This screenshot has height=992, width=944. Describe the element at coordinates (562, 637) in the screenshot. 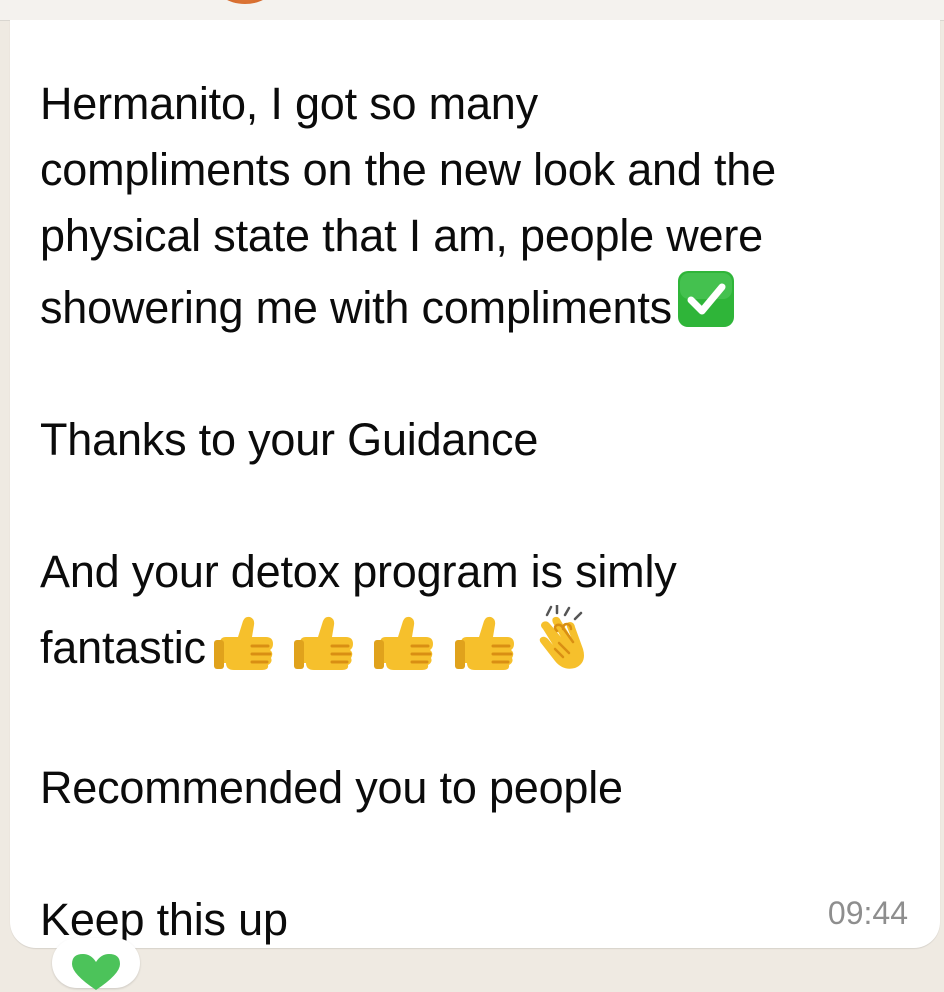

I see `clapping-hands-icon` at that location.